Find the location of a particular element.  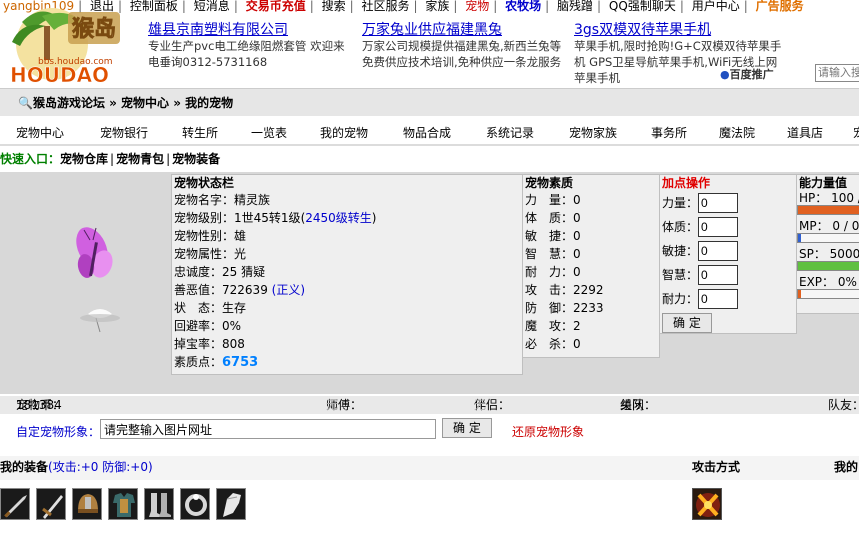

equipment-title: 我的装备(攻击:+0 防御:+0) is located at coordinates (76, 467).